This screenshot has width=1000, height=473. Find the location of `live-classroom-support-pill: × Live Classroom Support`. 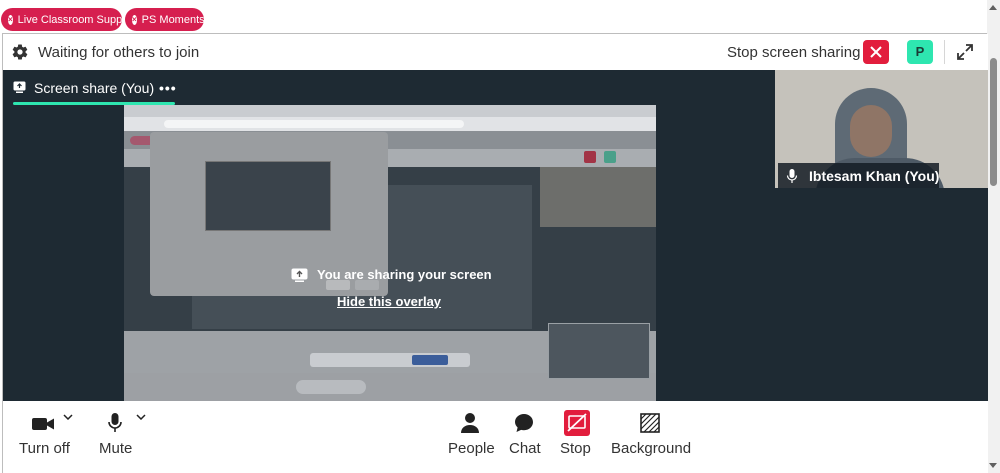

live-classroom-support-pill: × Live Classroom Support is located at coordinates (68, 19).